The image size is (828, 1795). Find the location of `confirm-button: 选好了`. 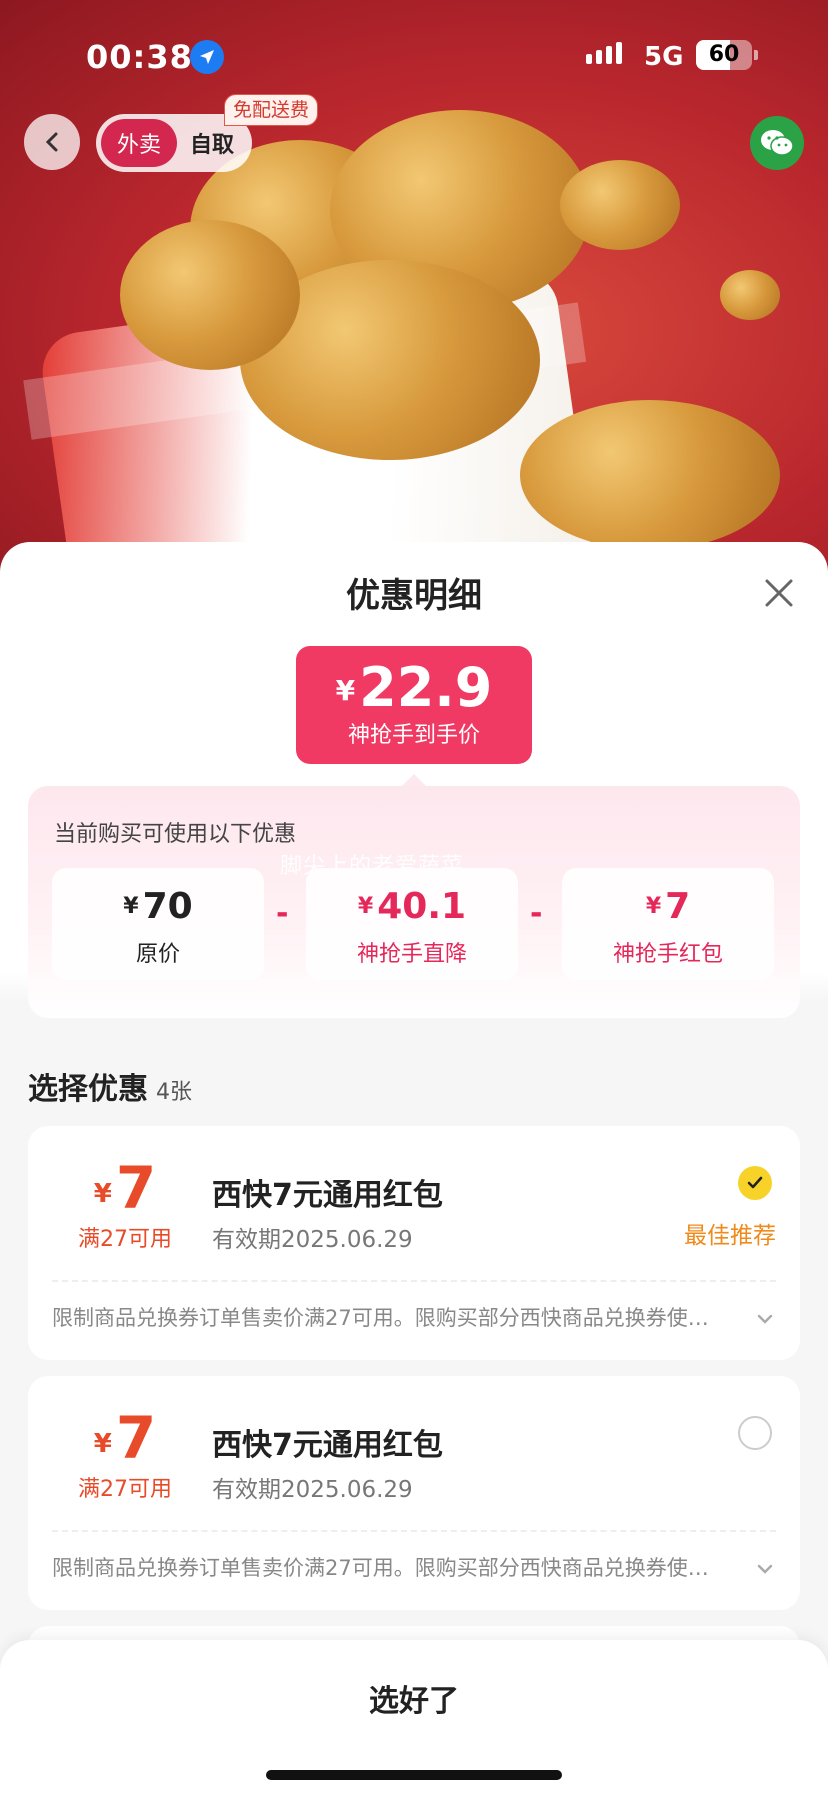

confirm-button: 选好了 is located at coordinates (414, 1698).